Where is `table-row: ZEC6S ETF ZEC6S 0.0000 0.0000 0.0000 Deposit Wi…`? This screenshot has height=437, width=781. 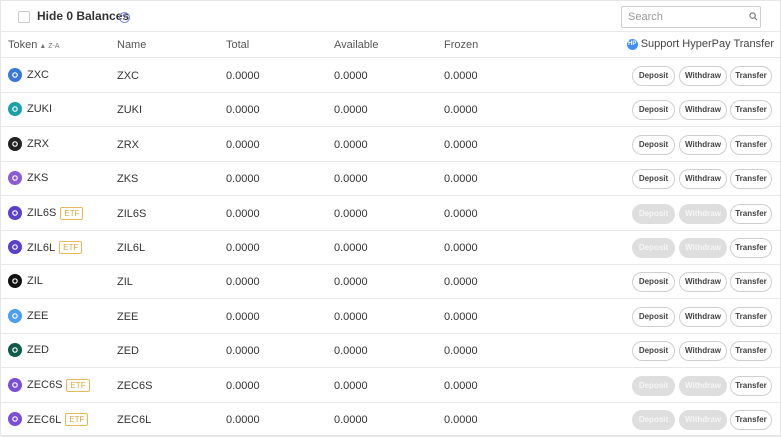 table-row: ZEC6S ETF ZEC6S 0.0000 0.0000 0.0000 Deposit Wi… is located at coordinates (391, 386).